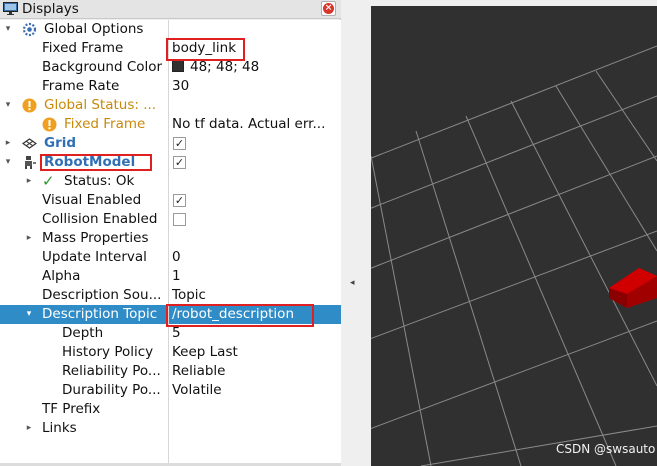 This screenshot has width=657, height=466. I want to click on tree-row-collision-enabled: Collision Enabled, so click(170, 219).